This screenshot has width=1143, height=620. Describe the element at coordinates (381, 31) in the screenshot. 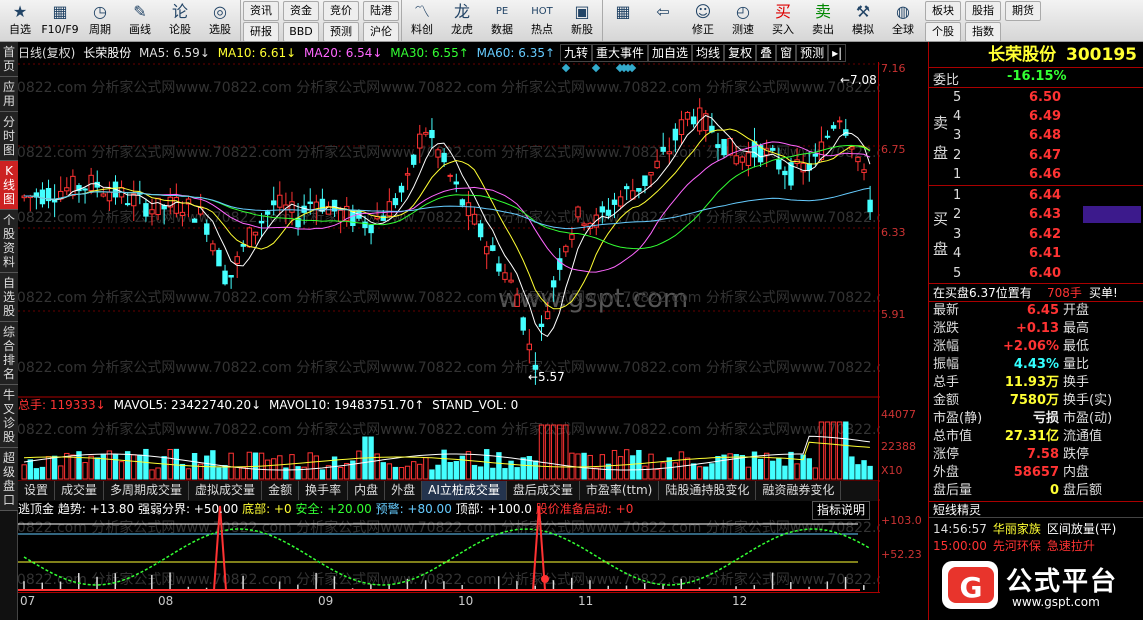

I see `toolbar-small-button: 沪伦` at that location.